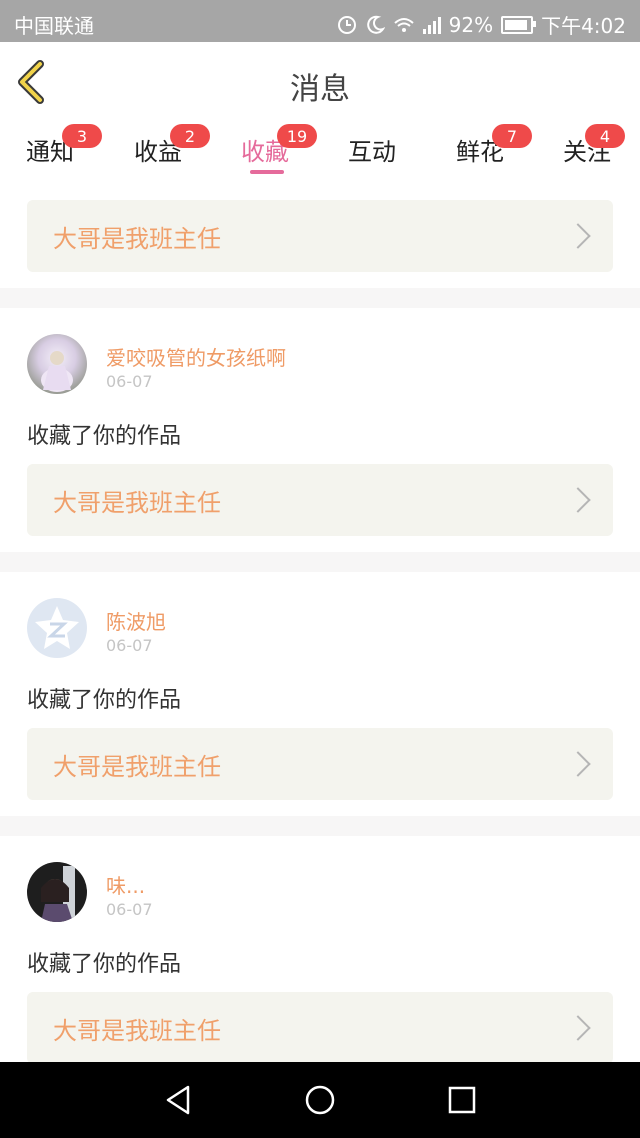  What do you see at coordinates (431, 25) in the screenshot?
I see `signal-icon` at bounding box center [431, 25].